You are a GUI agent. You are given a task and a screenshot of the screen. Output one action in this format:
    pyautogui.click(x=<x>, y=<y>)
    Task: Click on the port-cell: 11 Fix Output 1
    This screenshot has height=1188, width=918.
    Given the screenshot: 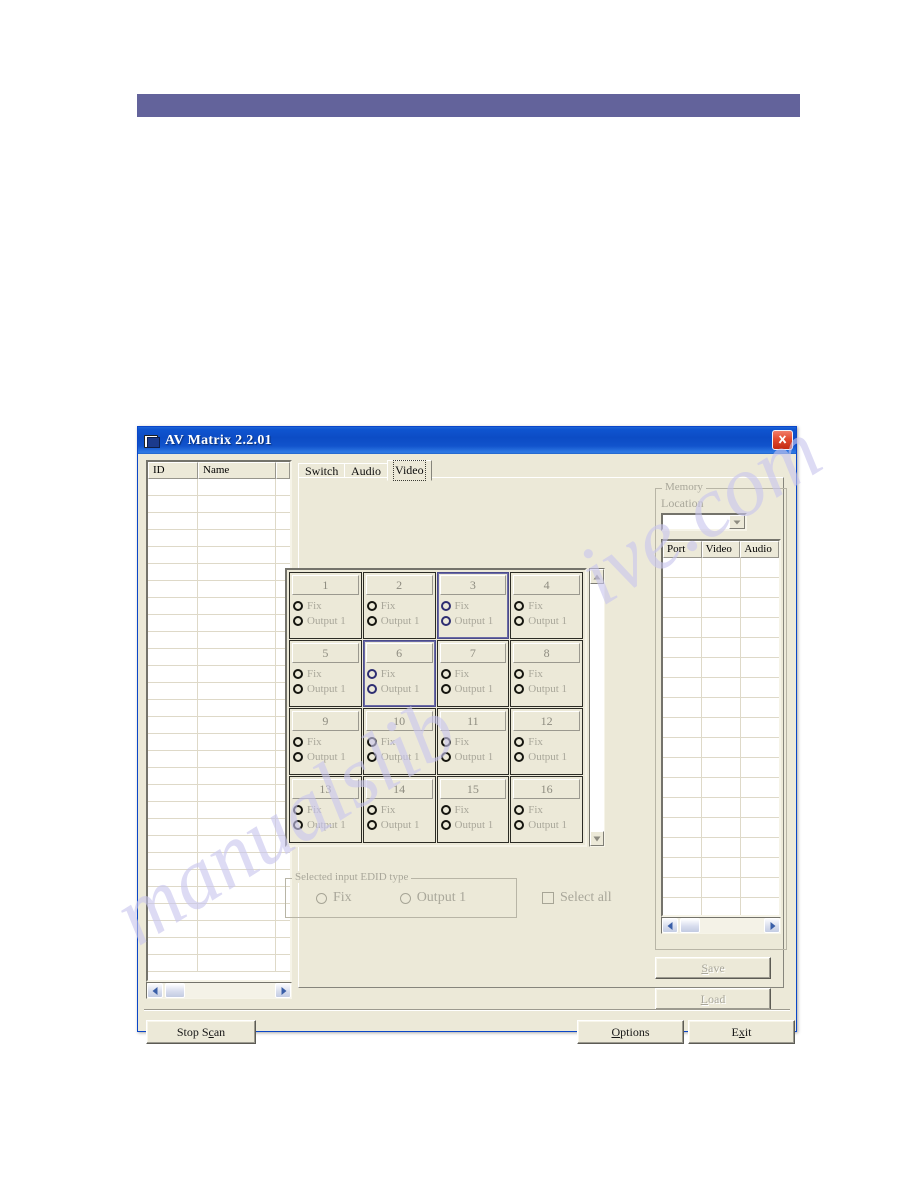 What is the action you would take?
    pyautogui.click(x=473, y=741)
    